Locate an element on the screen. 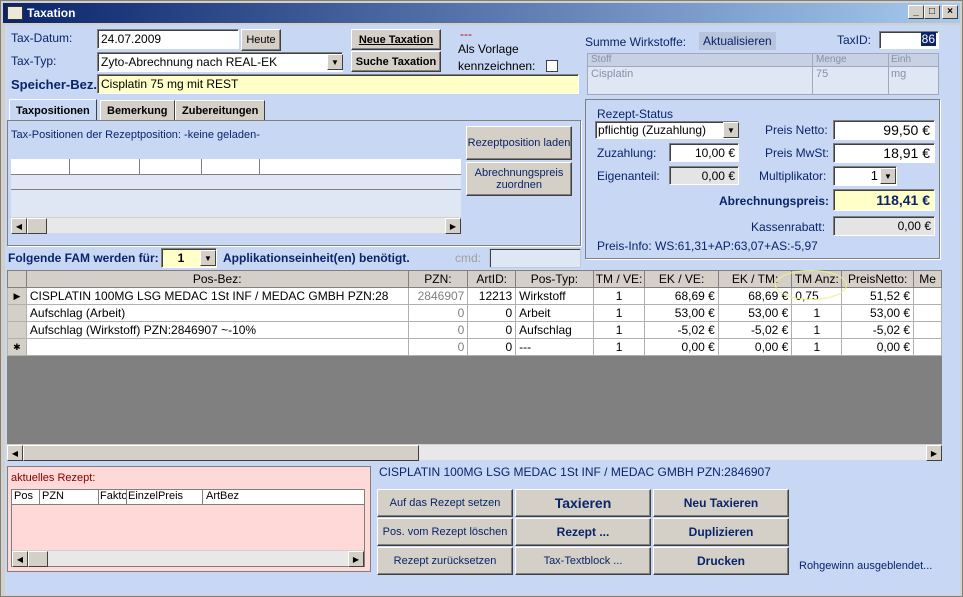  taxieren-button: Taxieren is located at coordinates (583, 503).